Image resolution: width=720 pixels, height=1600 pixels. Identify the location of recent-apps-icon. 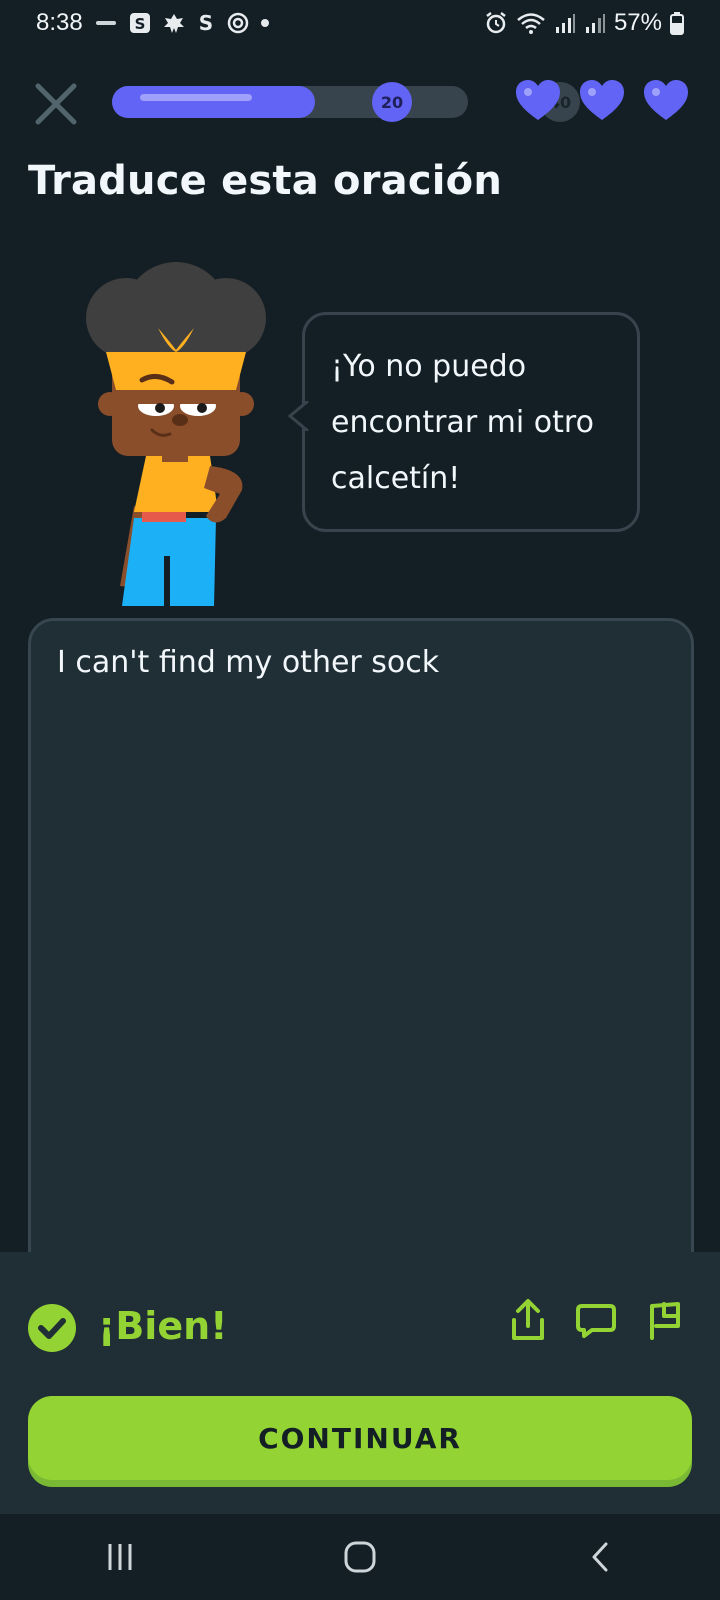
(120, 1557).